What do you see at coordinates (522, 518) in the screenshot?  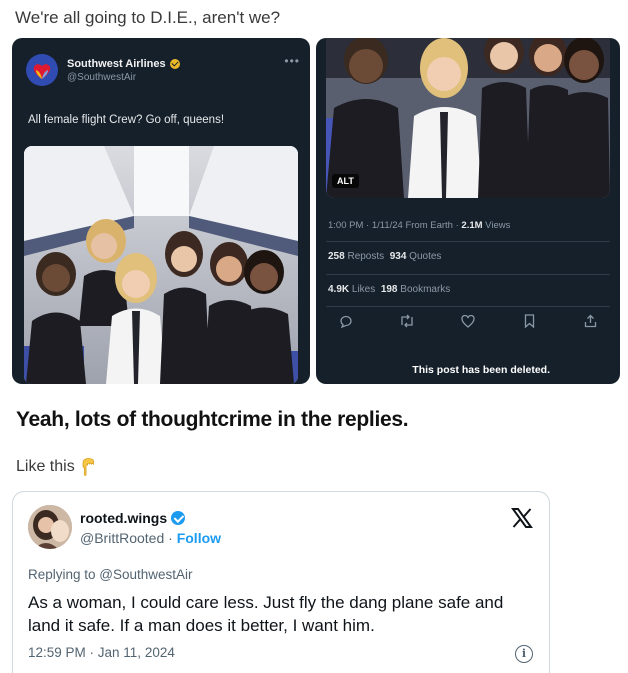 I see `x-logo-icon` at bounding box center [522, 518].